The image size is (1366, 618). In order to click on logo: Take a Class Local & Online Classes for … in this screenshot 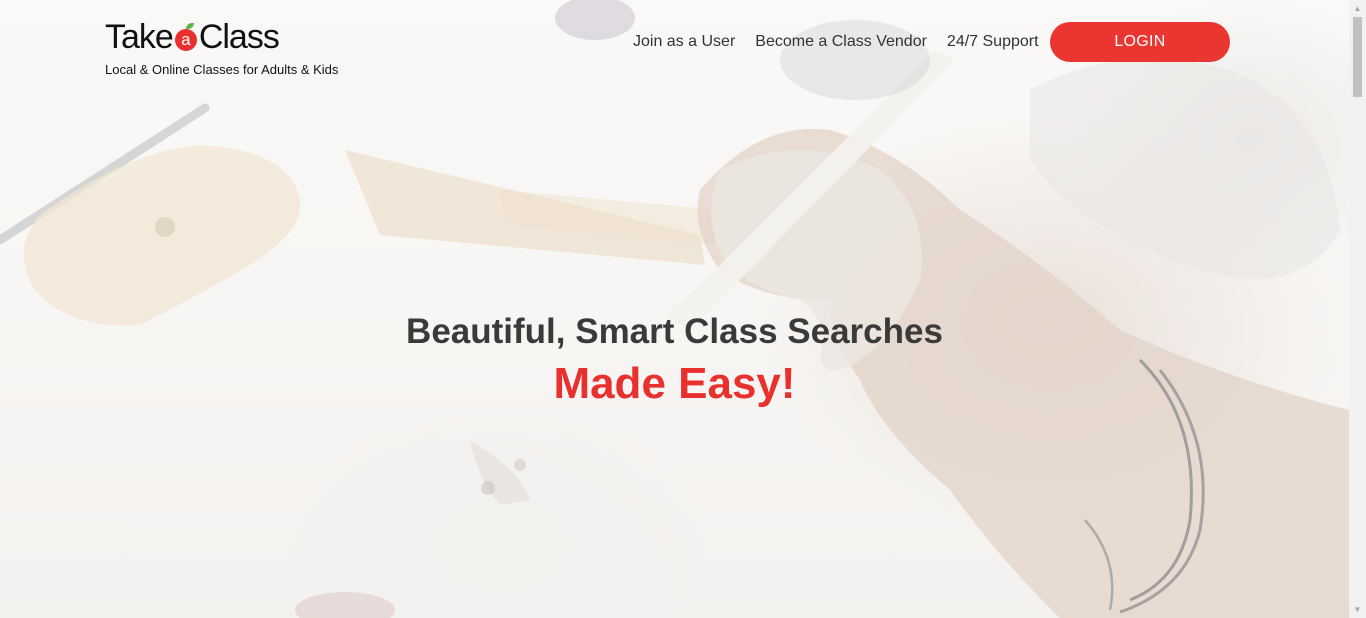, I will do `click(235, 48)`.